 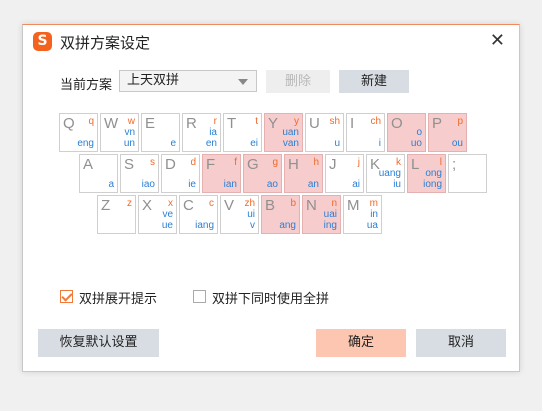 What do you see at coordinates (293, 164) in the screenshot?
I see `key-letter: H` at bounding box center [293, 164].